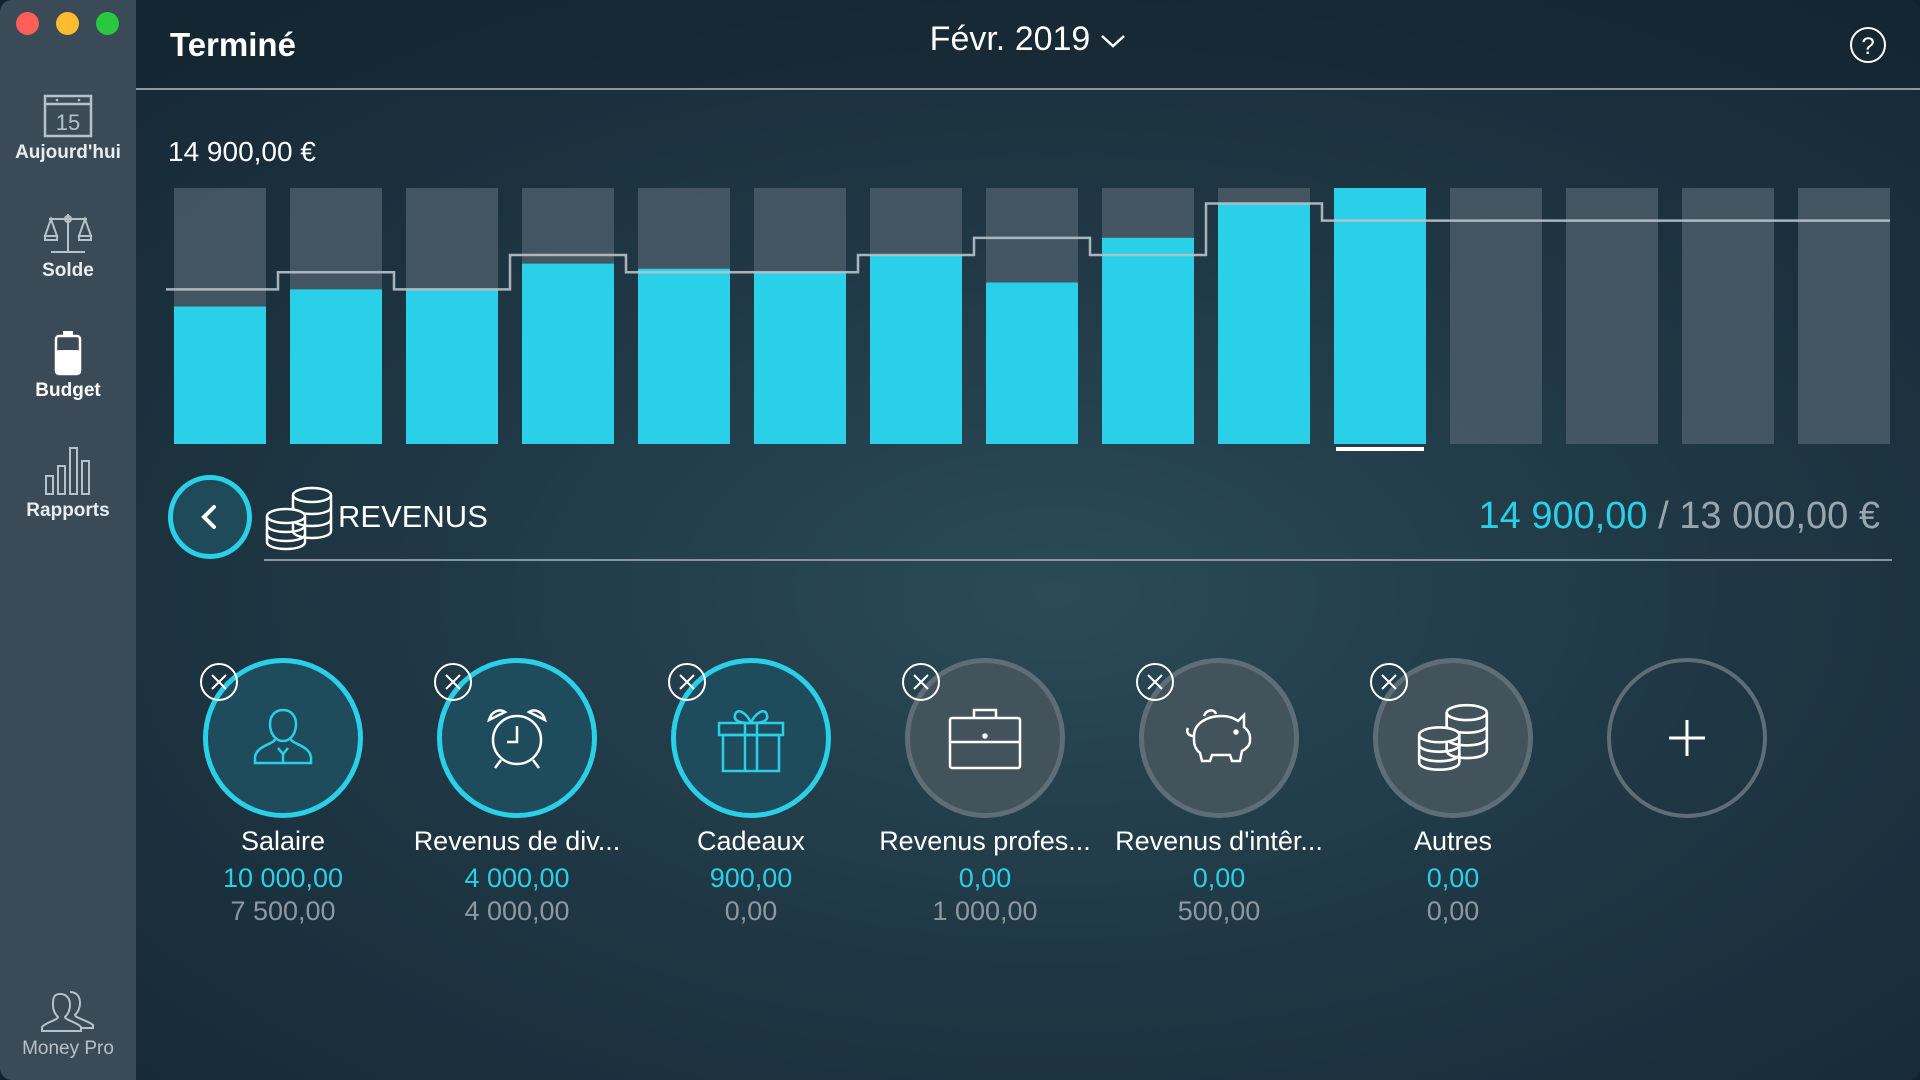 Image resolution: width=1920 pixels, height=1080 pixels. I want to click on section-title: REVENUS, so click(413, 516).